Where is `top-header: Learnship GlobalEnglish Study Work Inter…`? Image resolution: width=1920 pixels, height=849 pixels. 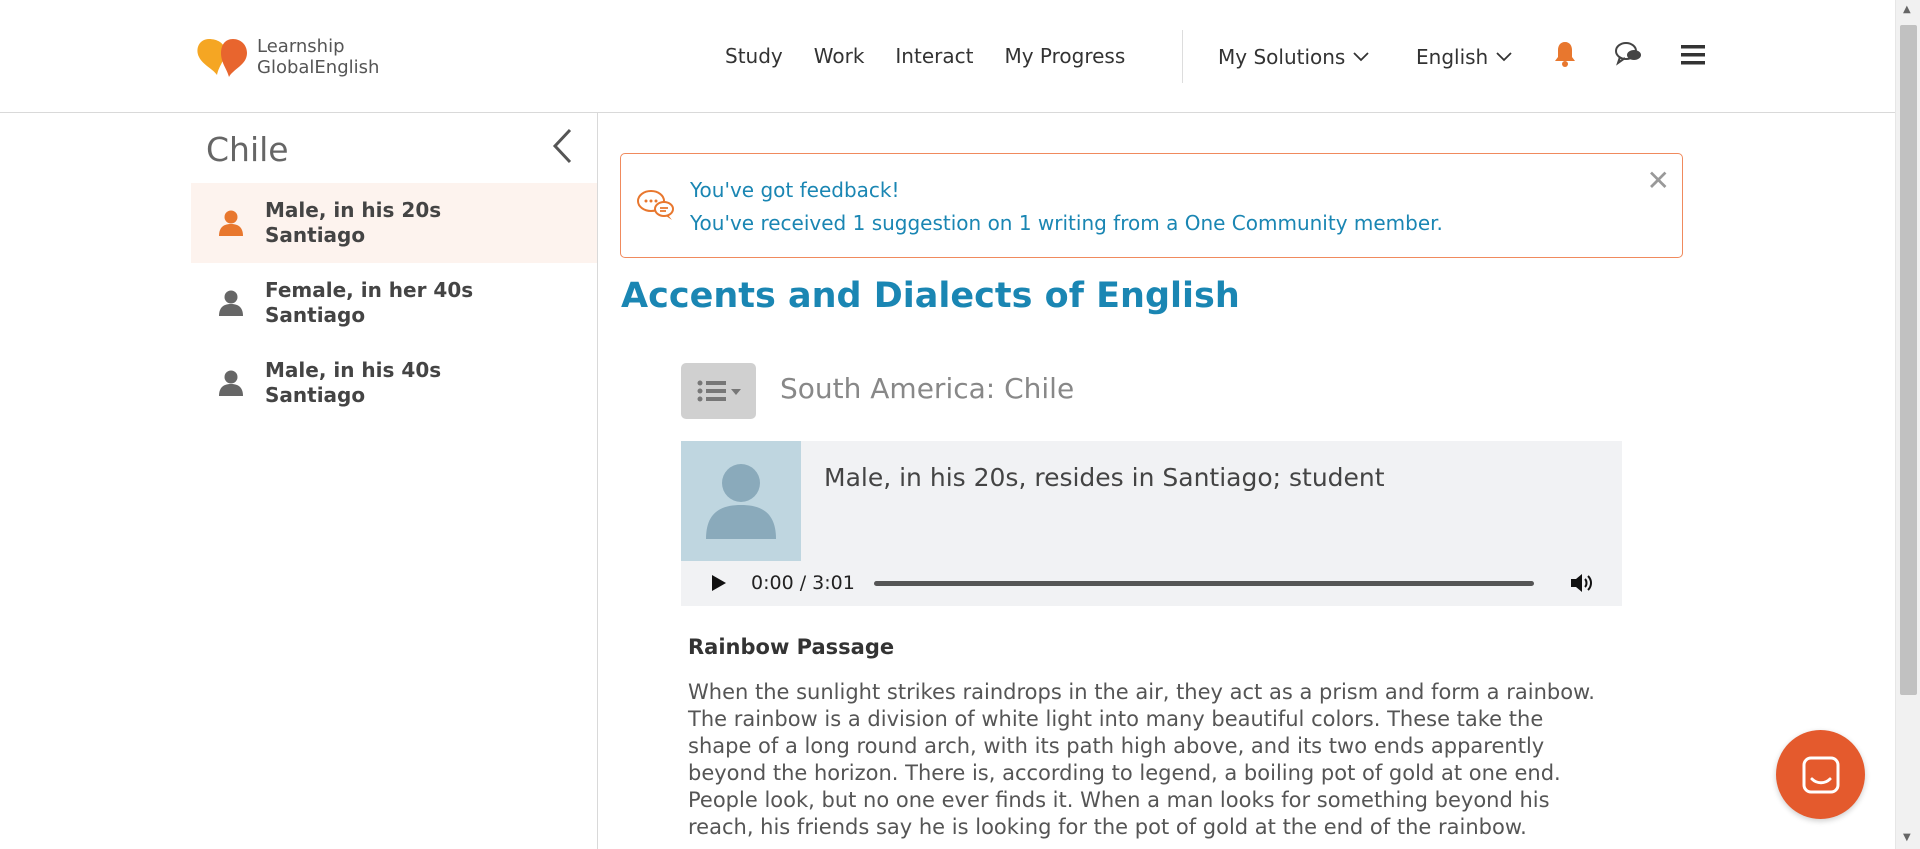 top-header: Learnship GlobalEnglish Study Work Inter… is located at coordinates (947, 56).